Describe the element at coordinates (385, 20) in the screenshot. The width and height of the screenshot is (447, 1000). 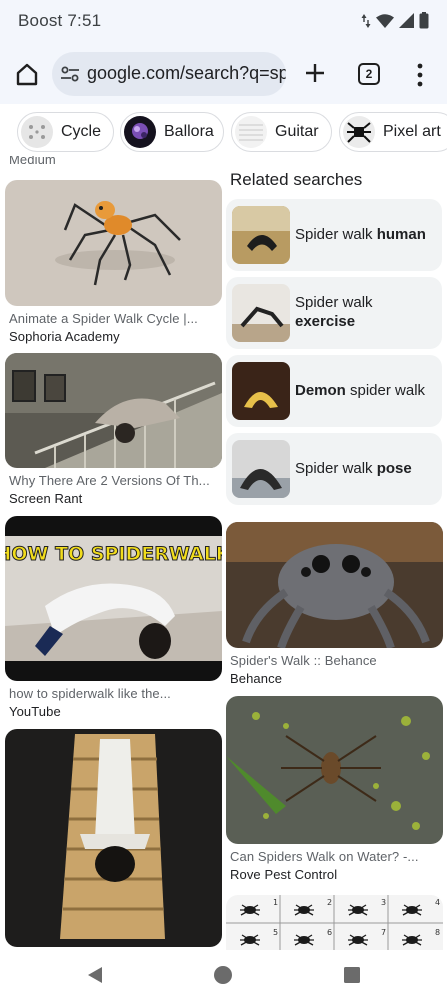
I see `wifi-icon` at that location.